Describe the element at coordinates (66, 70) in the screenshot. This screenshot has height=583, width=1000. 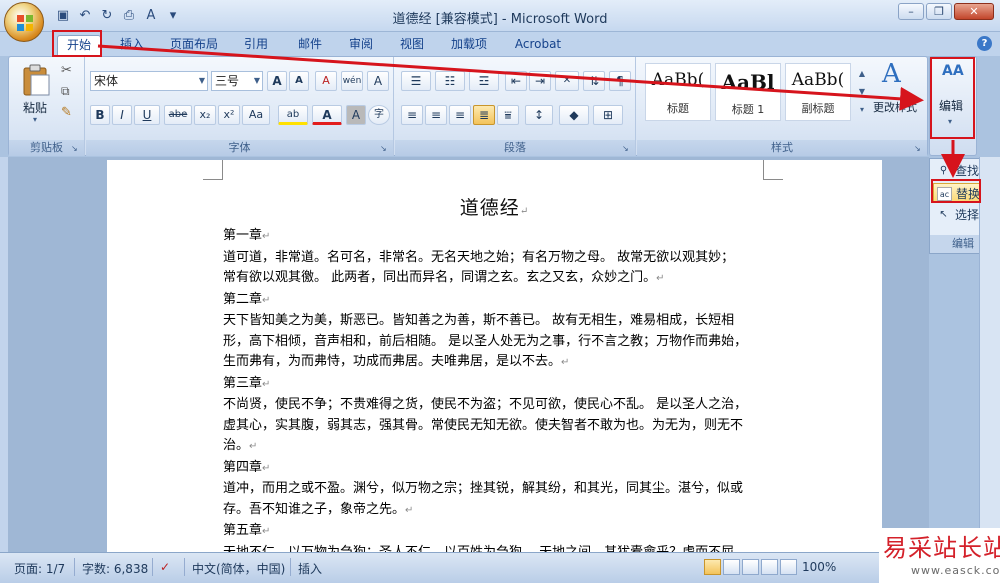
I see `cut-icon: ✂` at that location.